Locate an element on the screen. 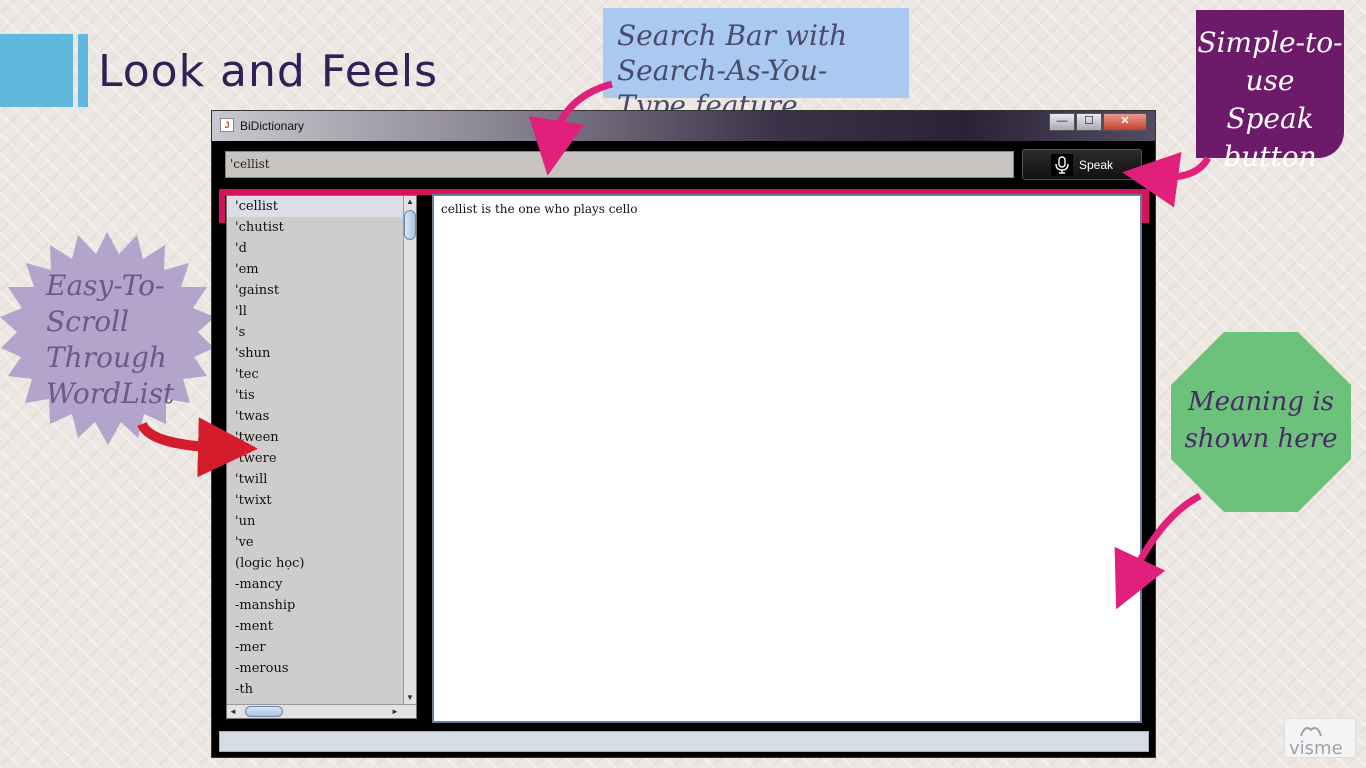 The image size is (1366, 768). visme-wordmark: visme is located at coordinates (1316, 748).